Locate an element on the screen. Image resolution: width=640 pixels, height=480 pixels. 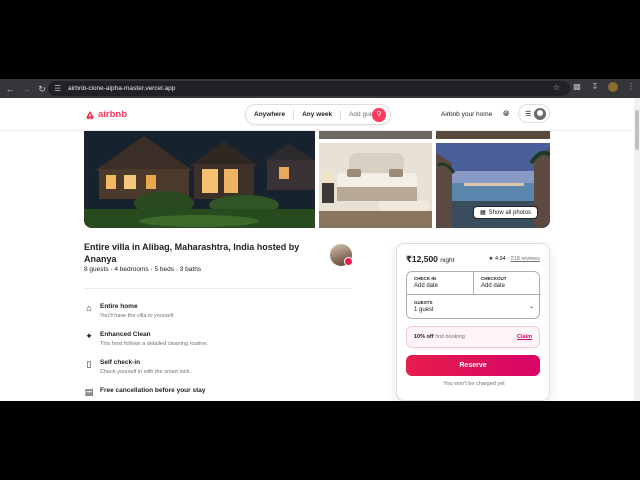
no-charge-note: You won't be charged yet is located at coordinates (474, 384).